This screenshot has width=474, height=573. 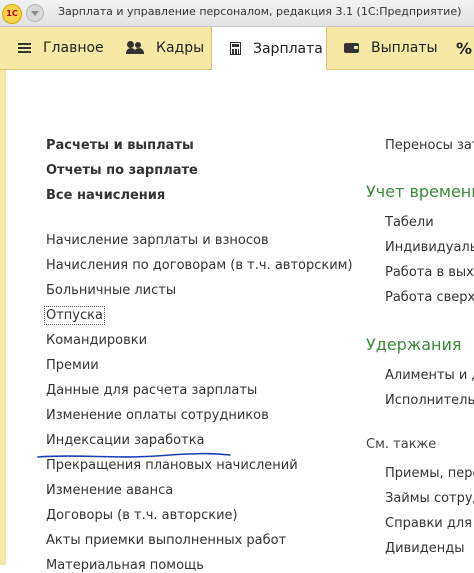 I want to click on section-title-deductions: Удержания, so click(x=414, y=344).